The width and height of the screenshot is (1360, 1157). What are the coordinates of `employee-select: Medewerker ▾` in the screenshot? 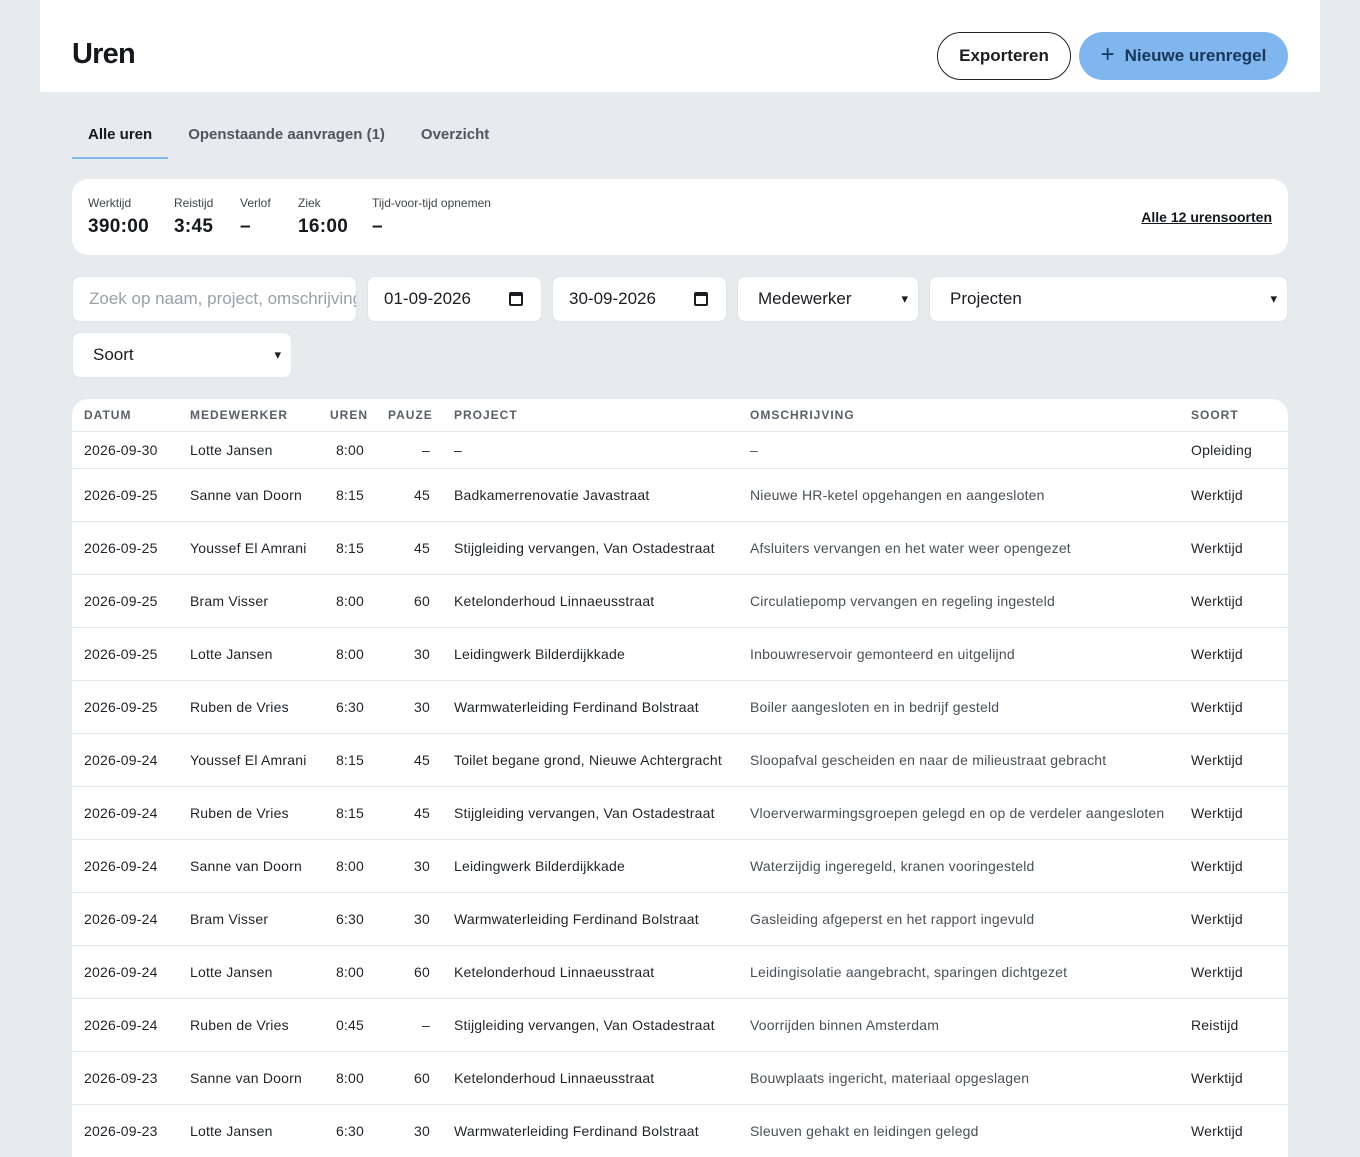 It's located at (828, 299).